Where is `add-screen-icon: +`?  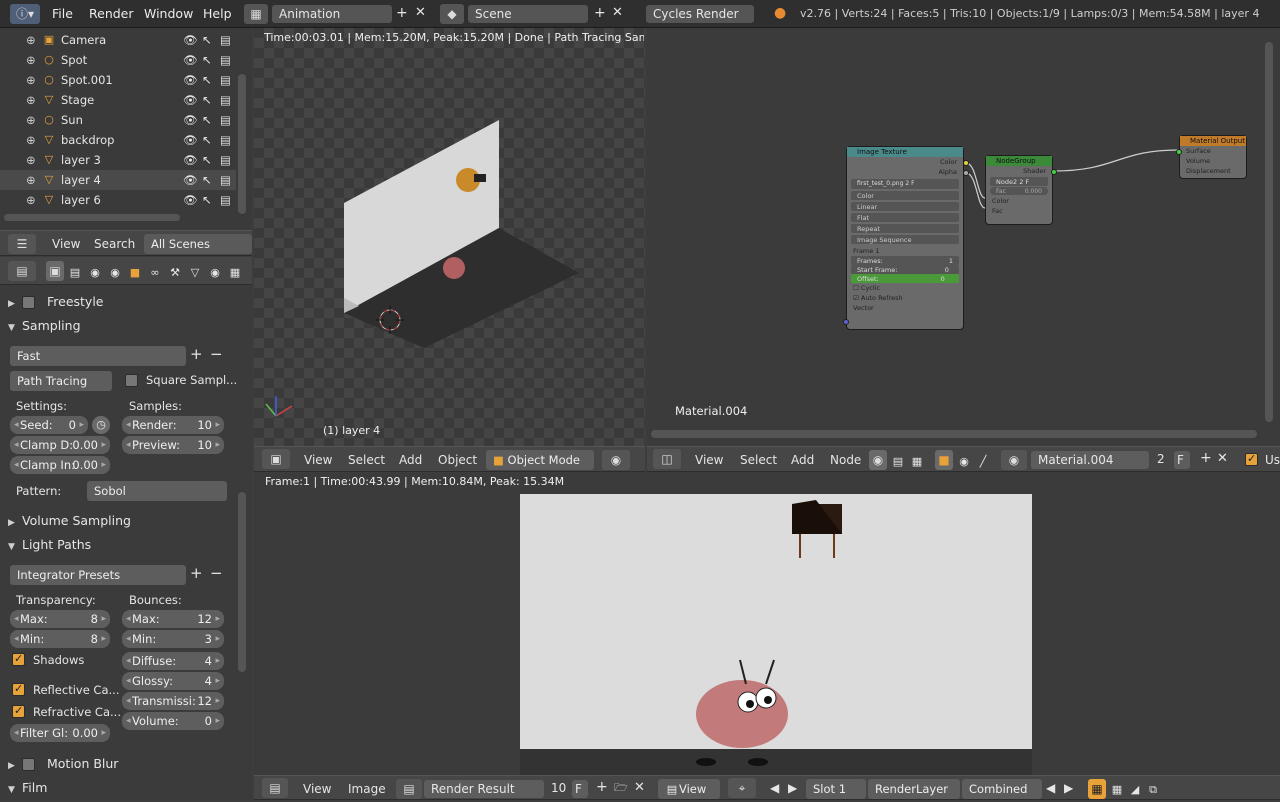 add-screen-icon: + is located at coordinates (402, 13).